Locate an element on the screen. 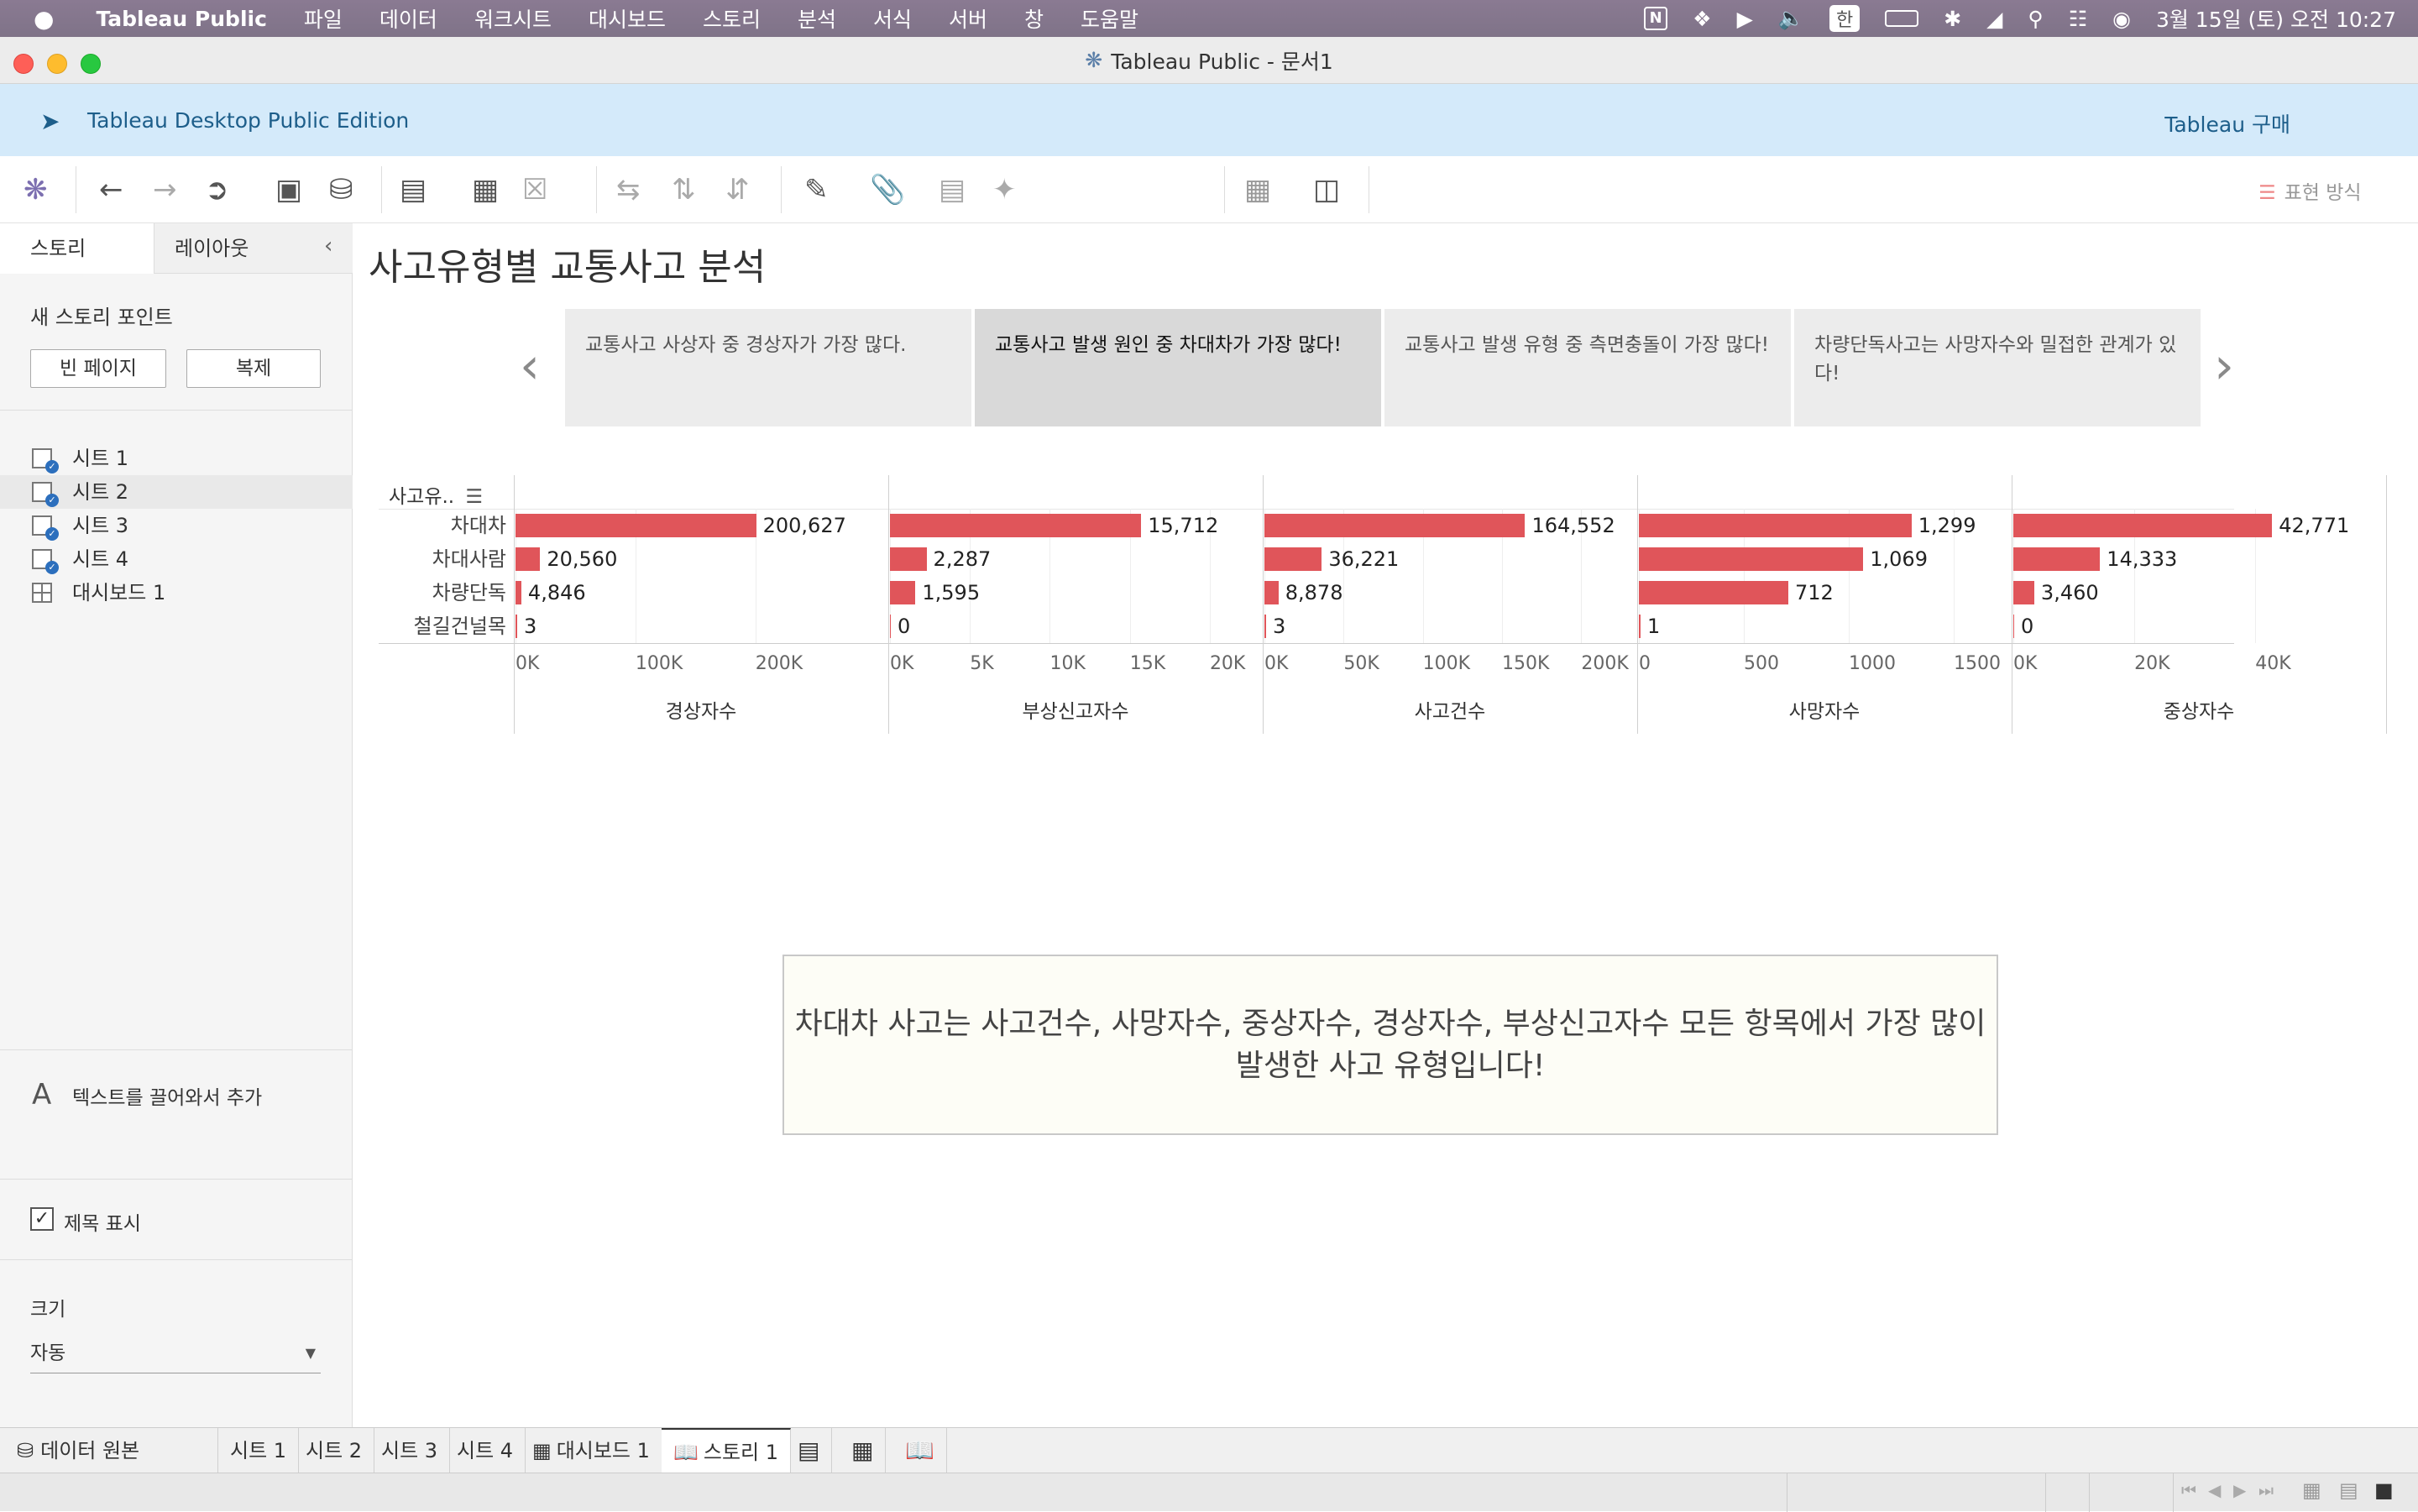 The width and height of the screenshot is (2418, 1512). category-label: 차대사람 is located at coordinates (430, 559).